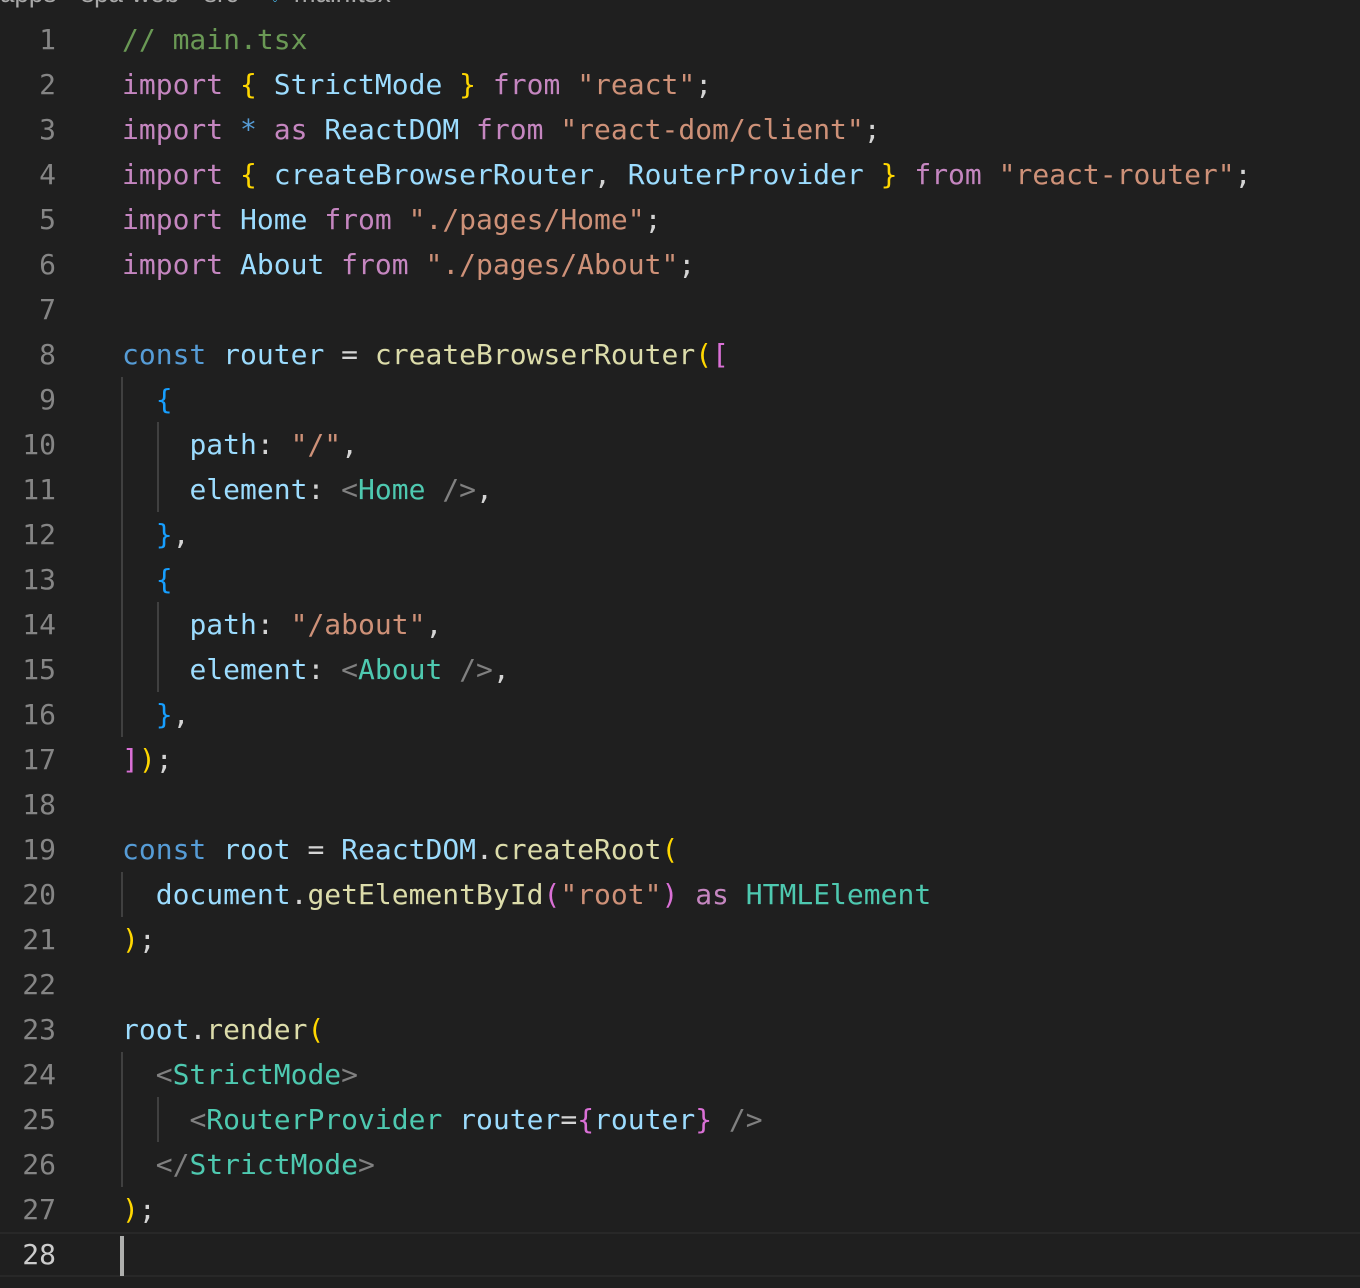  I want to click on code-line: 8 const router = createBrowserRouter([, so click(680, 354).